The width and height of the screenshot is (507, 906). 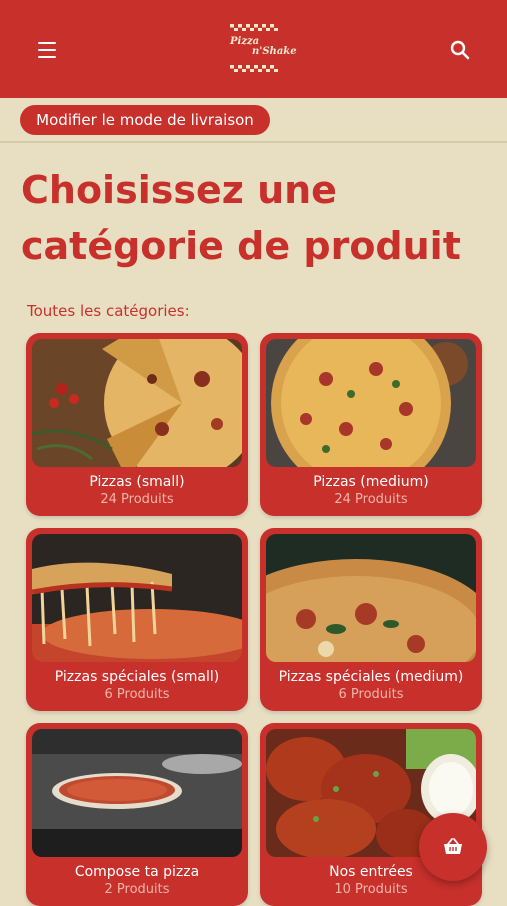 I want to click on divider, so click(x=253, y=142).